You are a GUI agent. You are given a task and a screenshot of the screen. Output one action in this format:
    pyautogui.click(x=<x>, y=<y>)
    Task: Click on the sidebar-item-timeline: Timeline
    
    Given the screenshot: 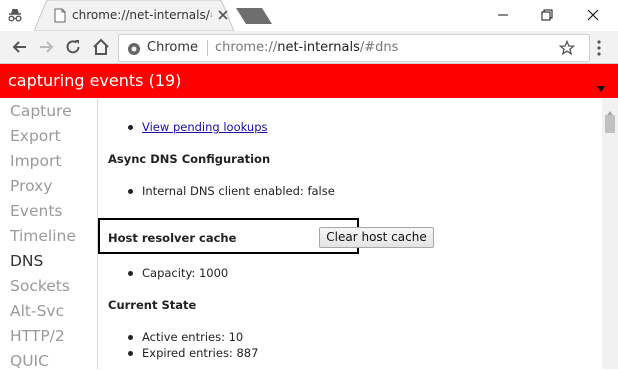 What is the action you would take?
    pyautogui.click(x=43, y=236)
    